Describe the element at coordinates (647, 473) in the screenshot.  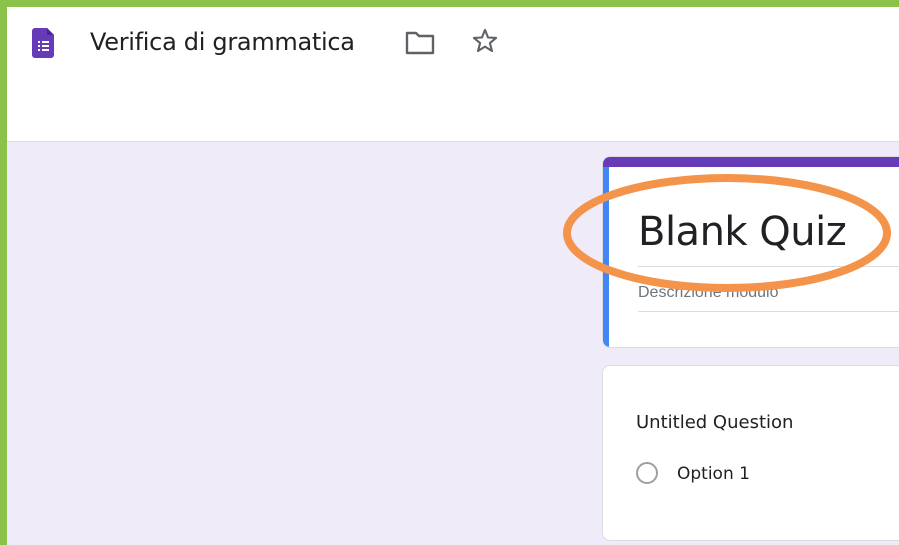
I see `radio-button-icon` at that location.